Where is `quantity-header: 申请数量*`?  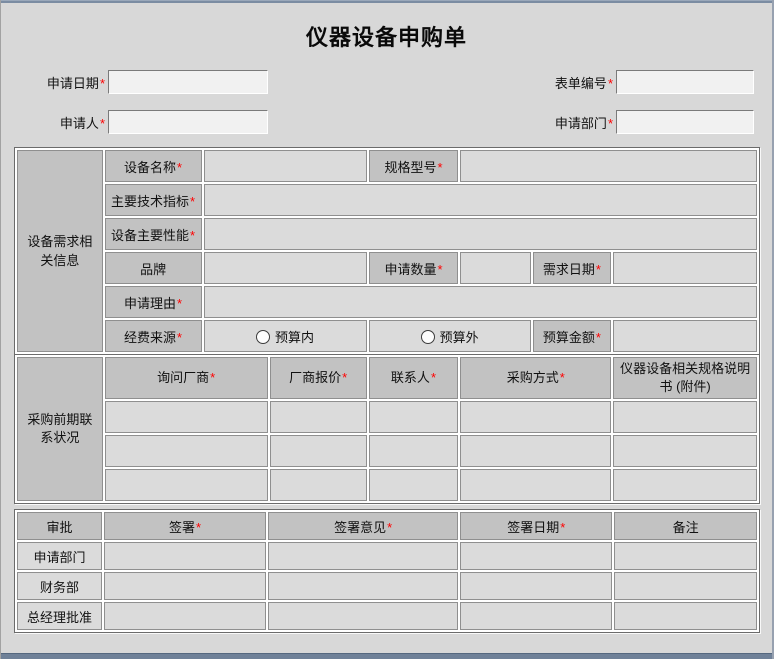 quantity-header: 申请数量* is located at coordinates (413, 268).